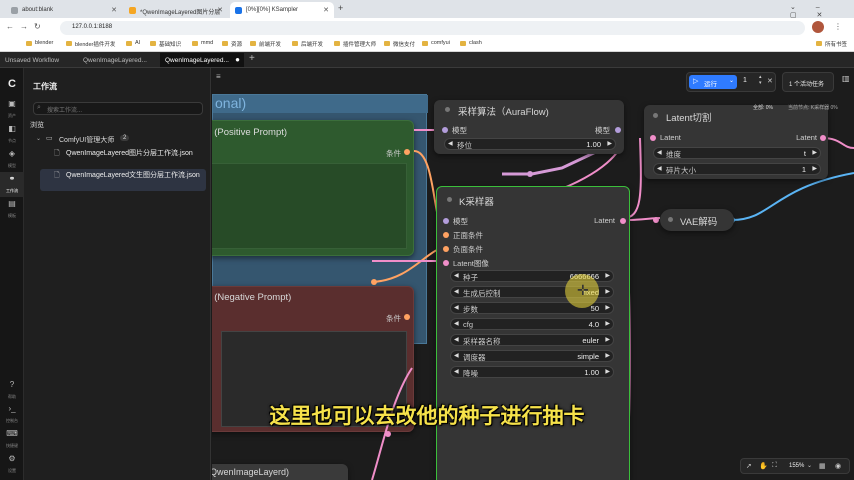 Image resolution: width=854 pixels, height=480 pixels. What do you see at coordinates (90, 44) in the screenshot?
I see `bookmark-item: blender插件开发` at bounding box center [90, 44].